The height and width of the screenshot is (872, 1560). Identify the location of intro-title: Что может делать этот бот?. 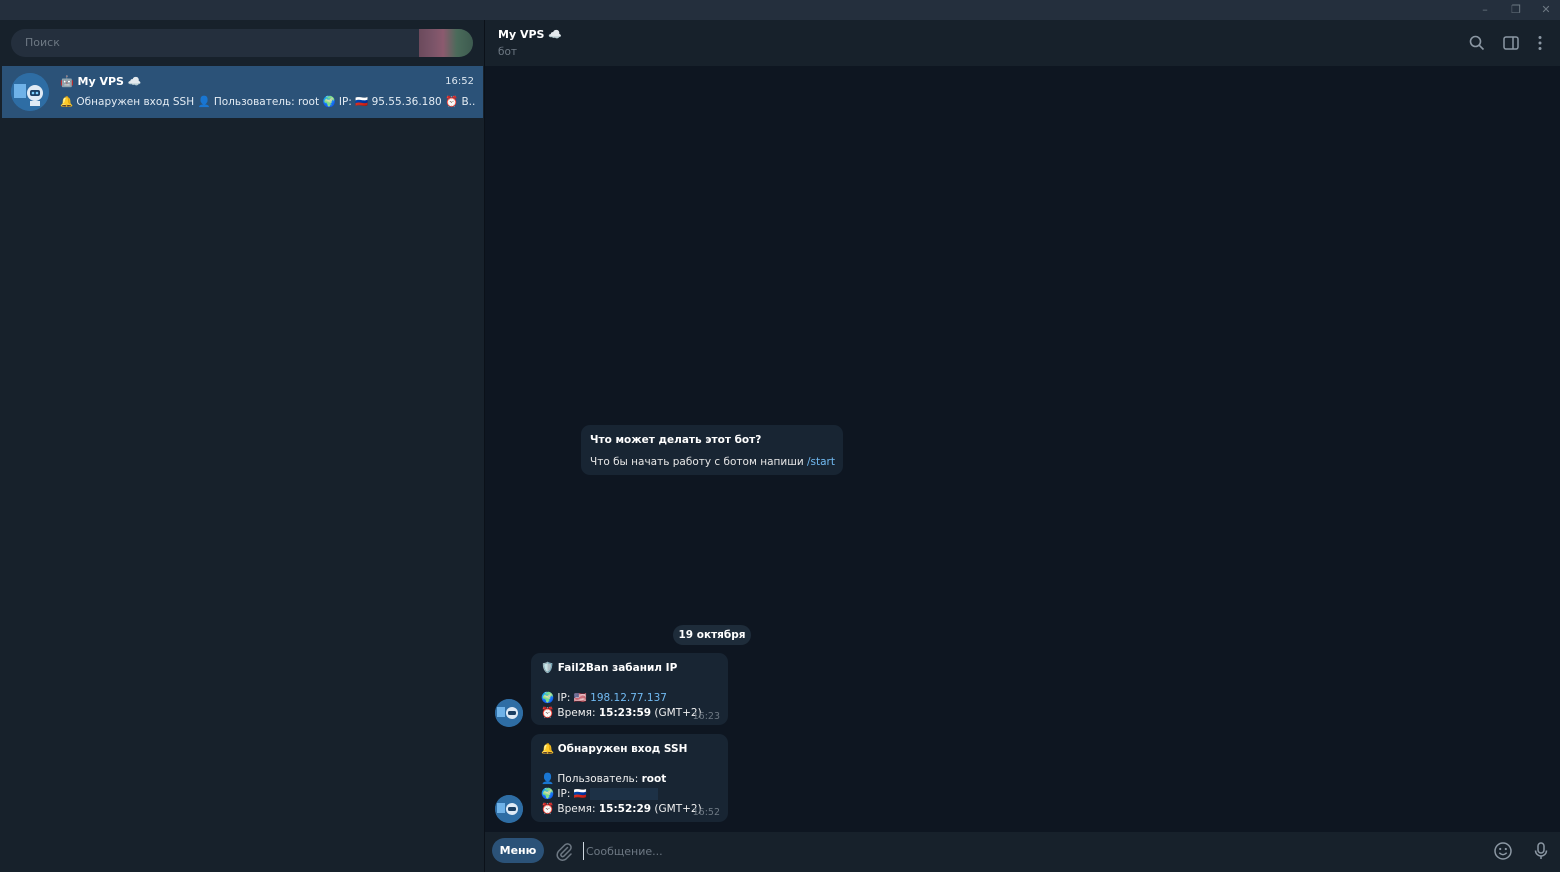
(676, 440).